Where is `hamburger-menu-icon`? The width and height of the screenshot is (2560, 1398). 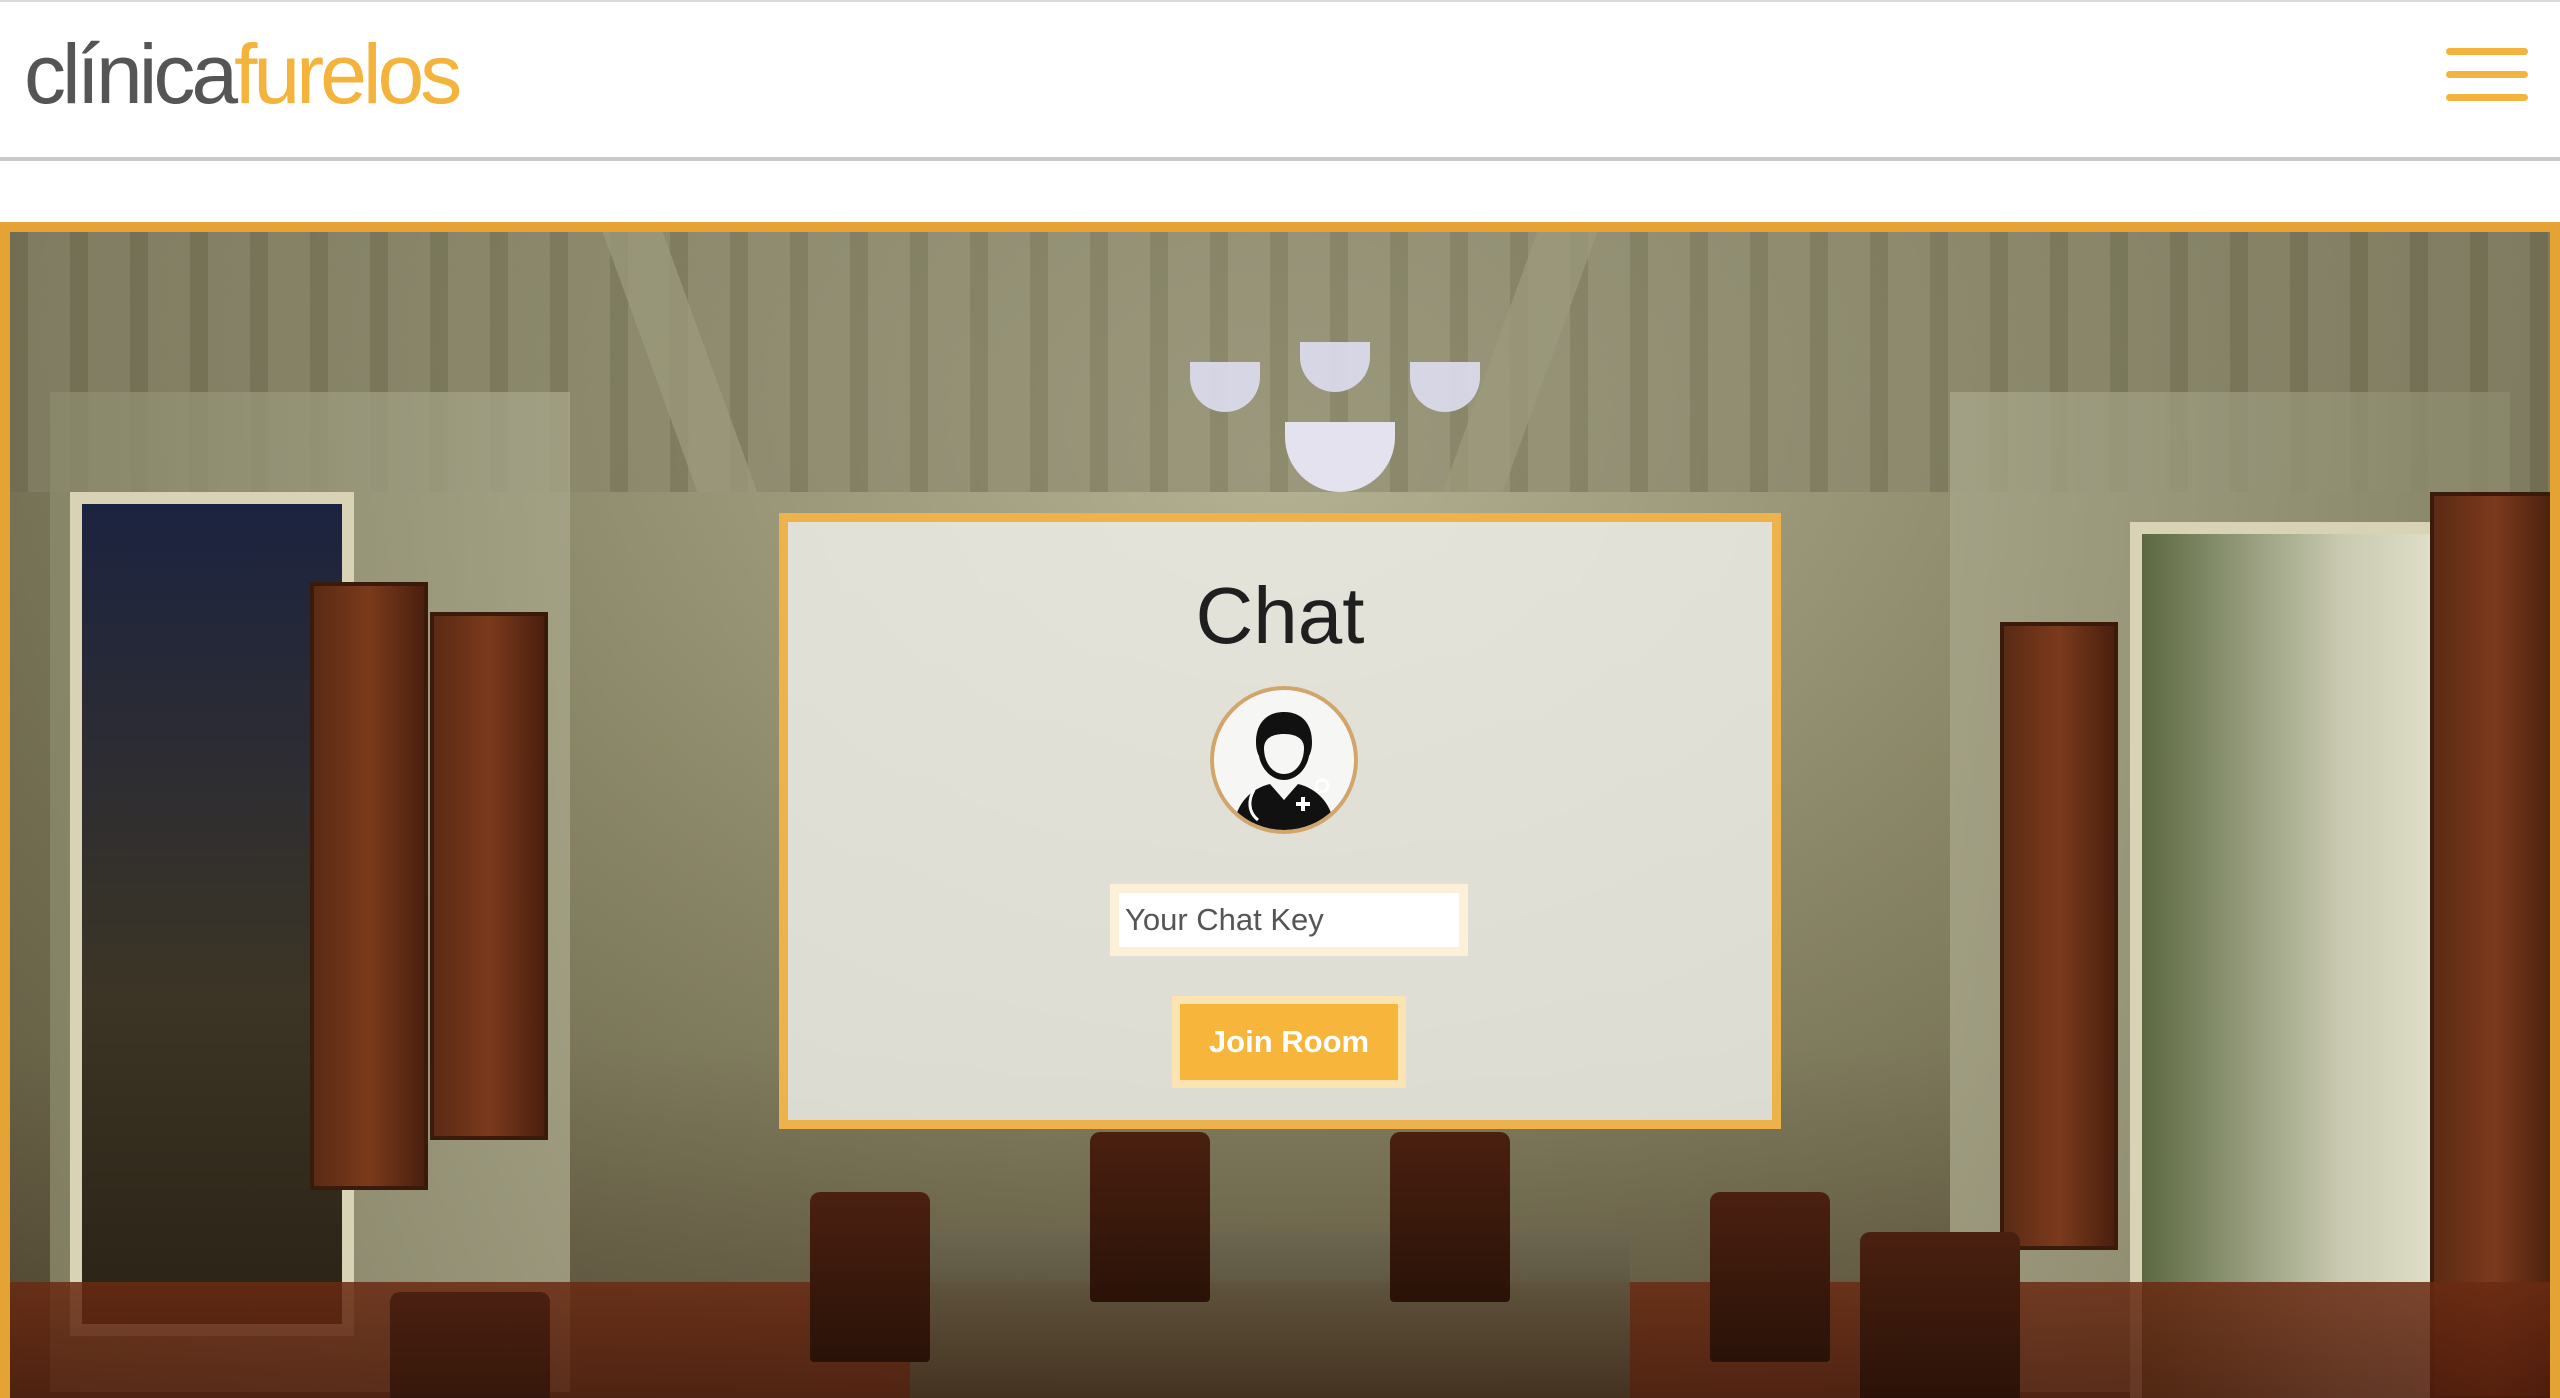
hamburger-menu-icon is located at coordinates (2487, 78).